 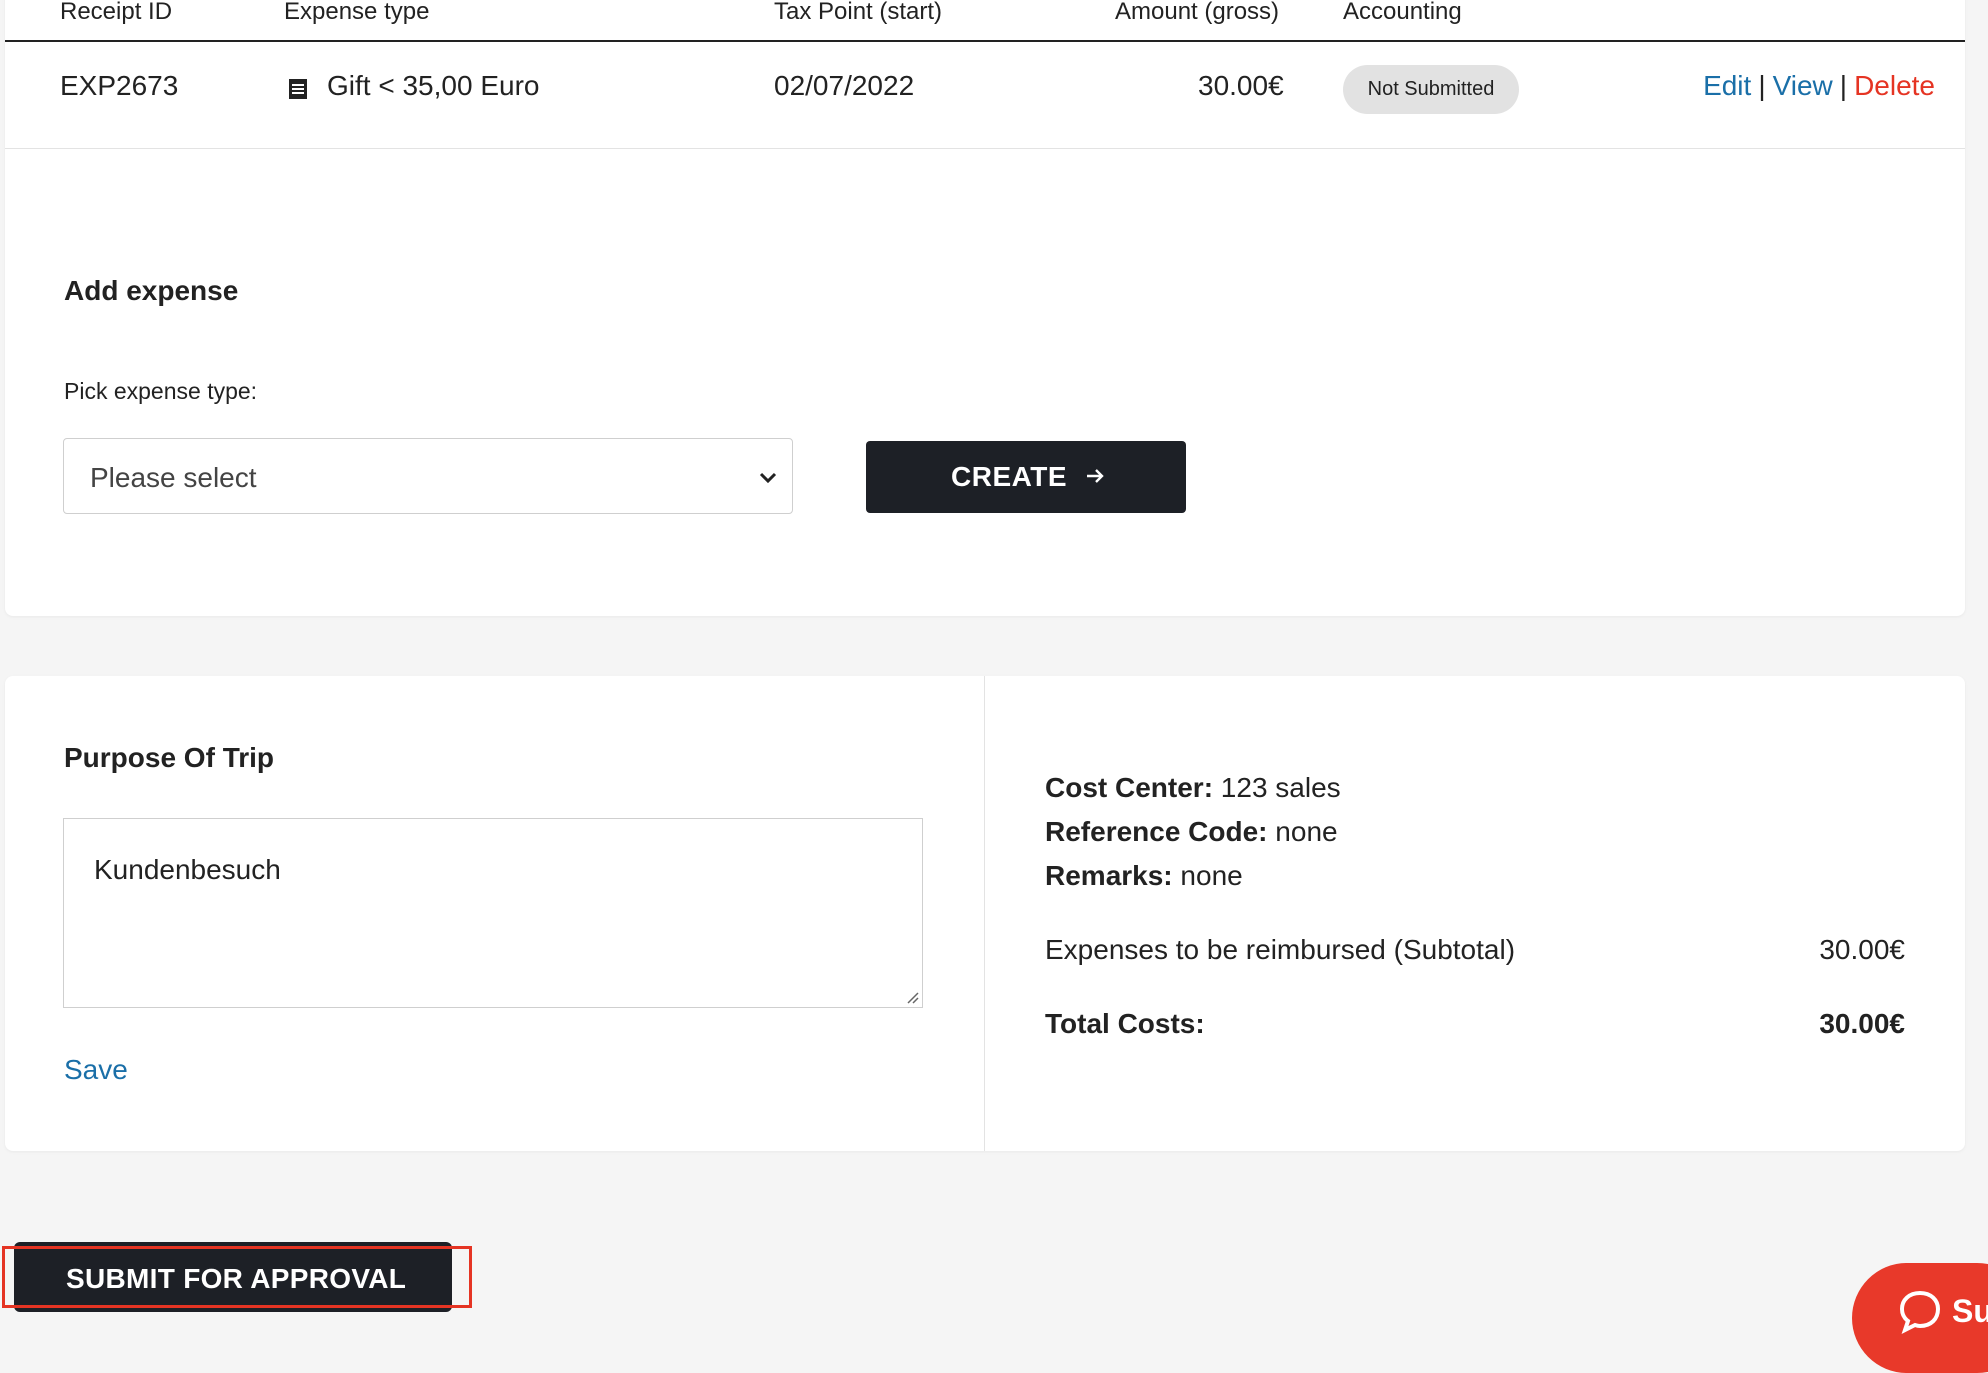 I want to click on purpose-textarea: Kundenbesuch, so click(x=493, y=913).